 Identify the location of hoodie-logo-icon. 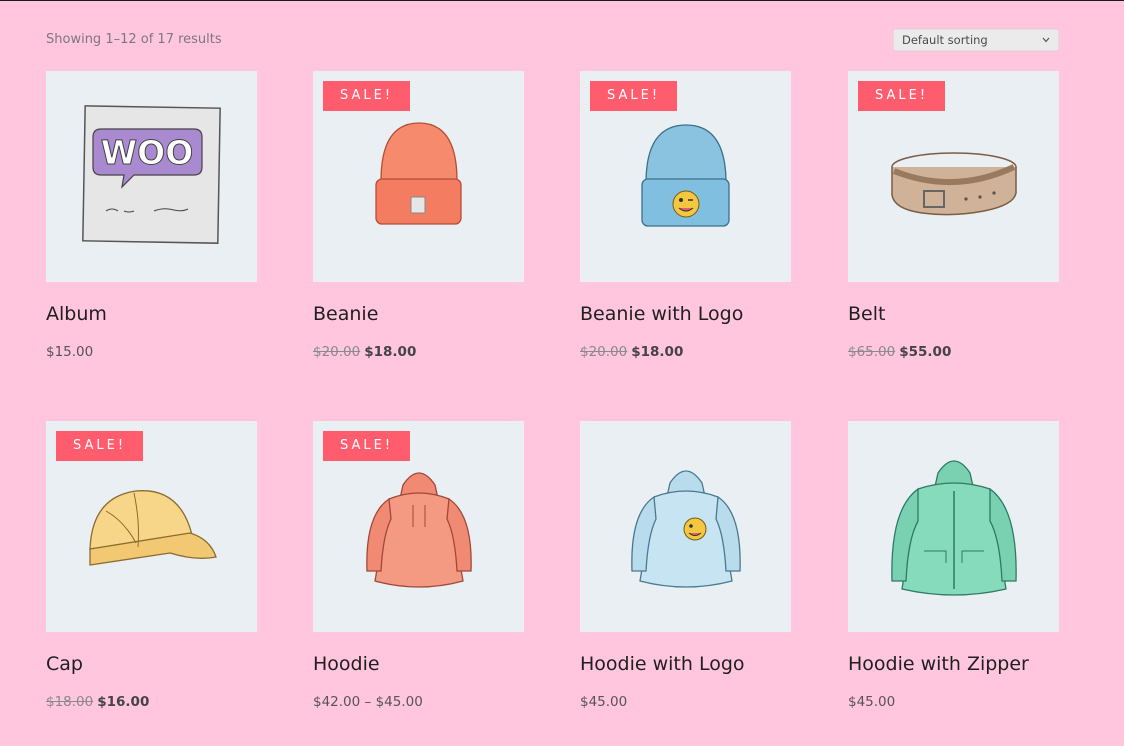
(686, 529).